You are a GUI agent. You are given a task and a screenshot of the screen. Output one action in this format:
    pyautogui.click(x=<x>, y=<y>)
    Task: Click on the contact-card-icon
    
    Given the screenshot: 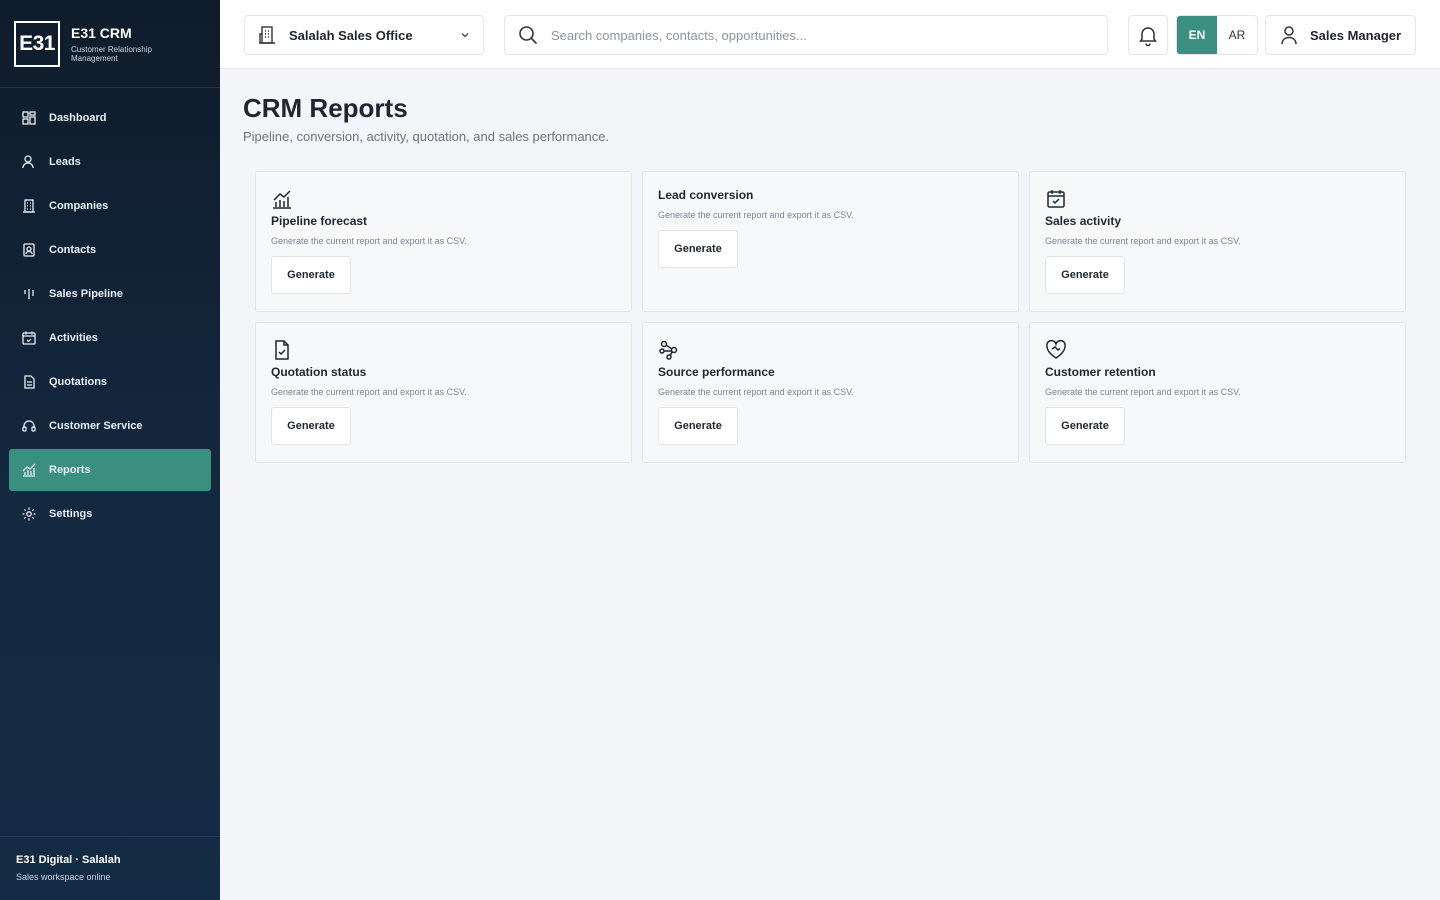 What is the action you would take?
    pyautogui.click(x=29, y=250)
    